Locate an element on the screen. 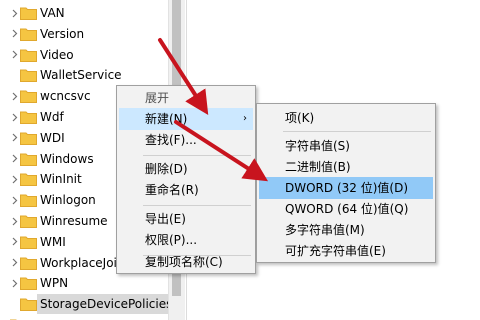 The image size is (480, 320). tree-item: Video is located at coordinates (84, 55).